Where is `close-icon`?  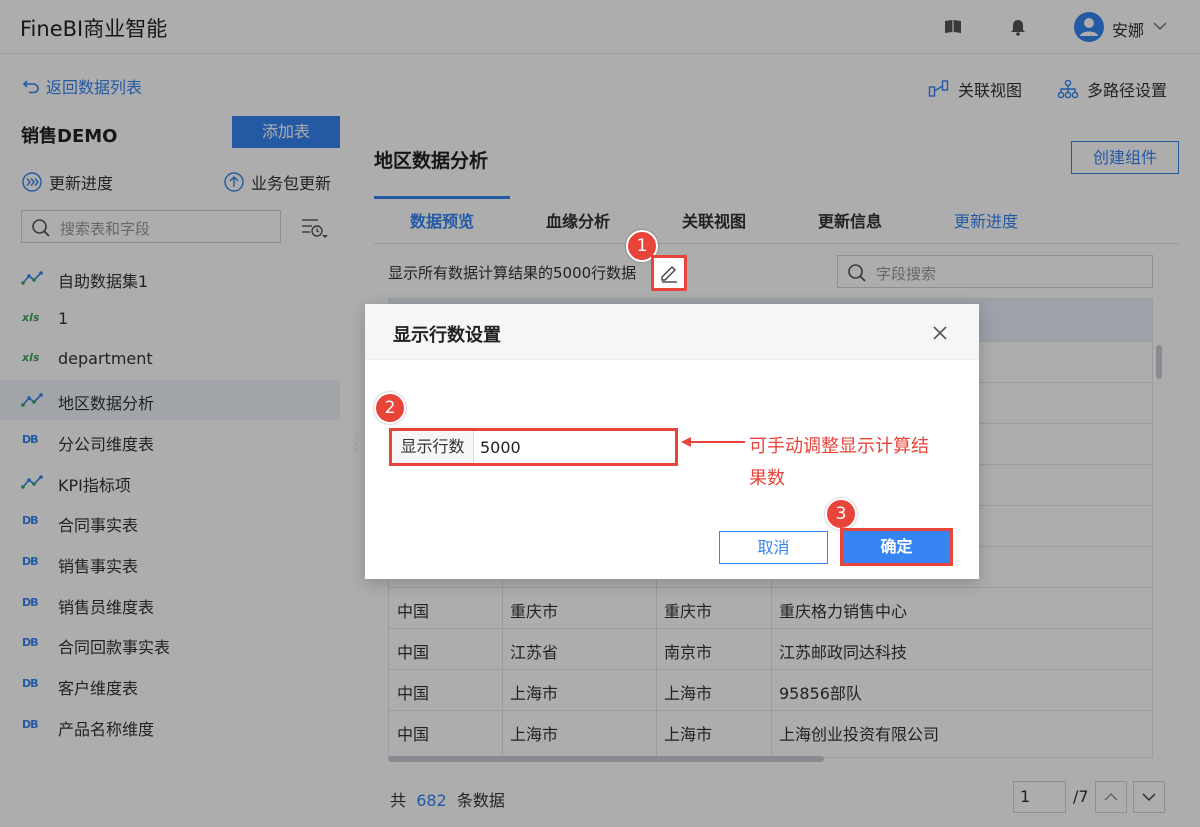
close-icon is located at coordinates (940, 333).